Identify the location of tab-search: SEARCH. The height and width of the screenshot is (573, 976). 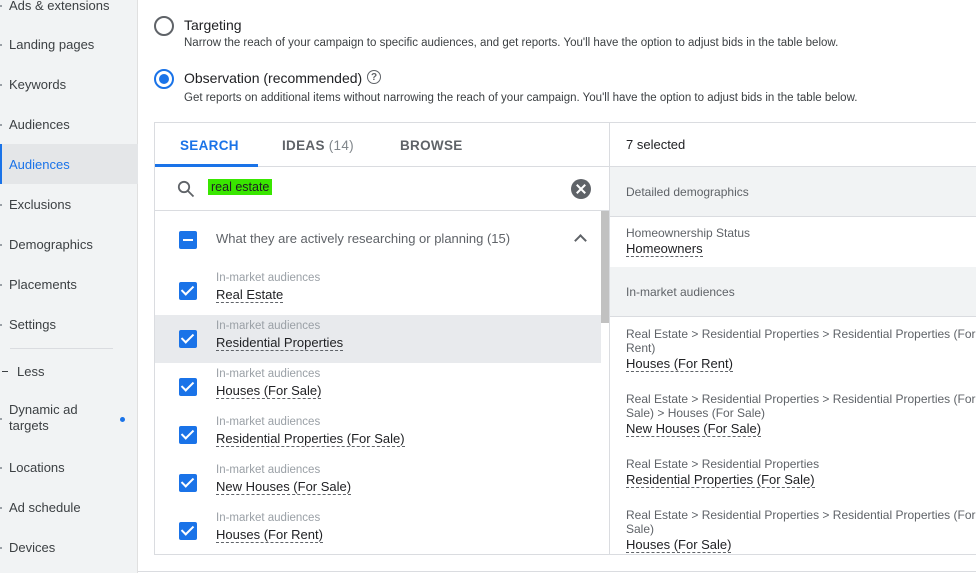
(209, 145).